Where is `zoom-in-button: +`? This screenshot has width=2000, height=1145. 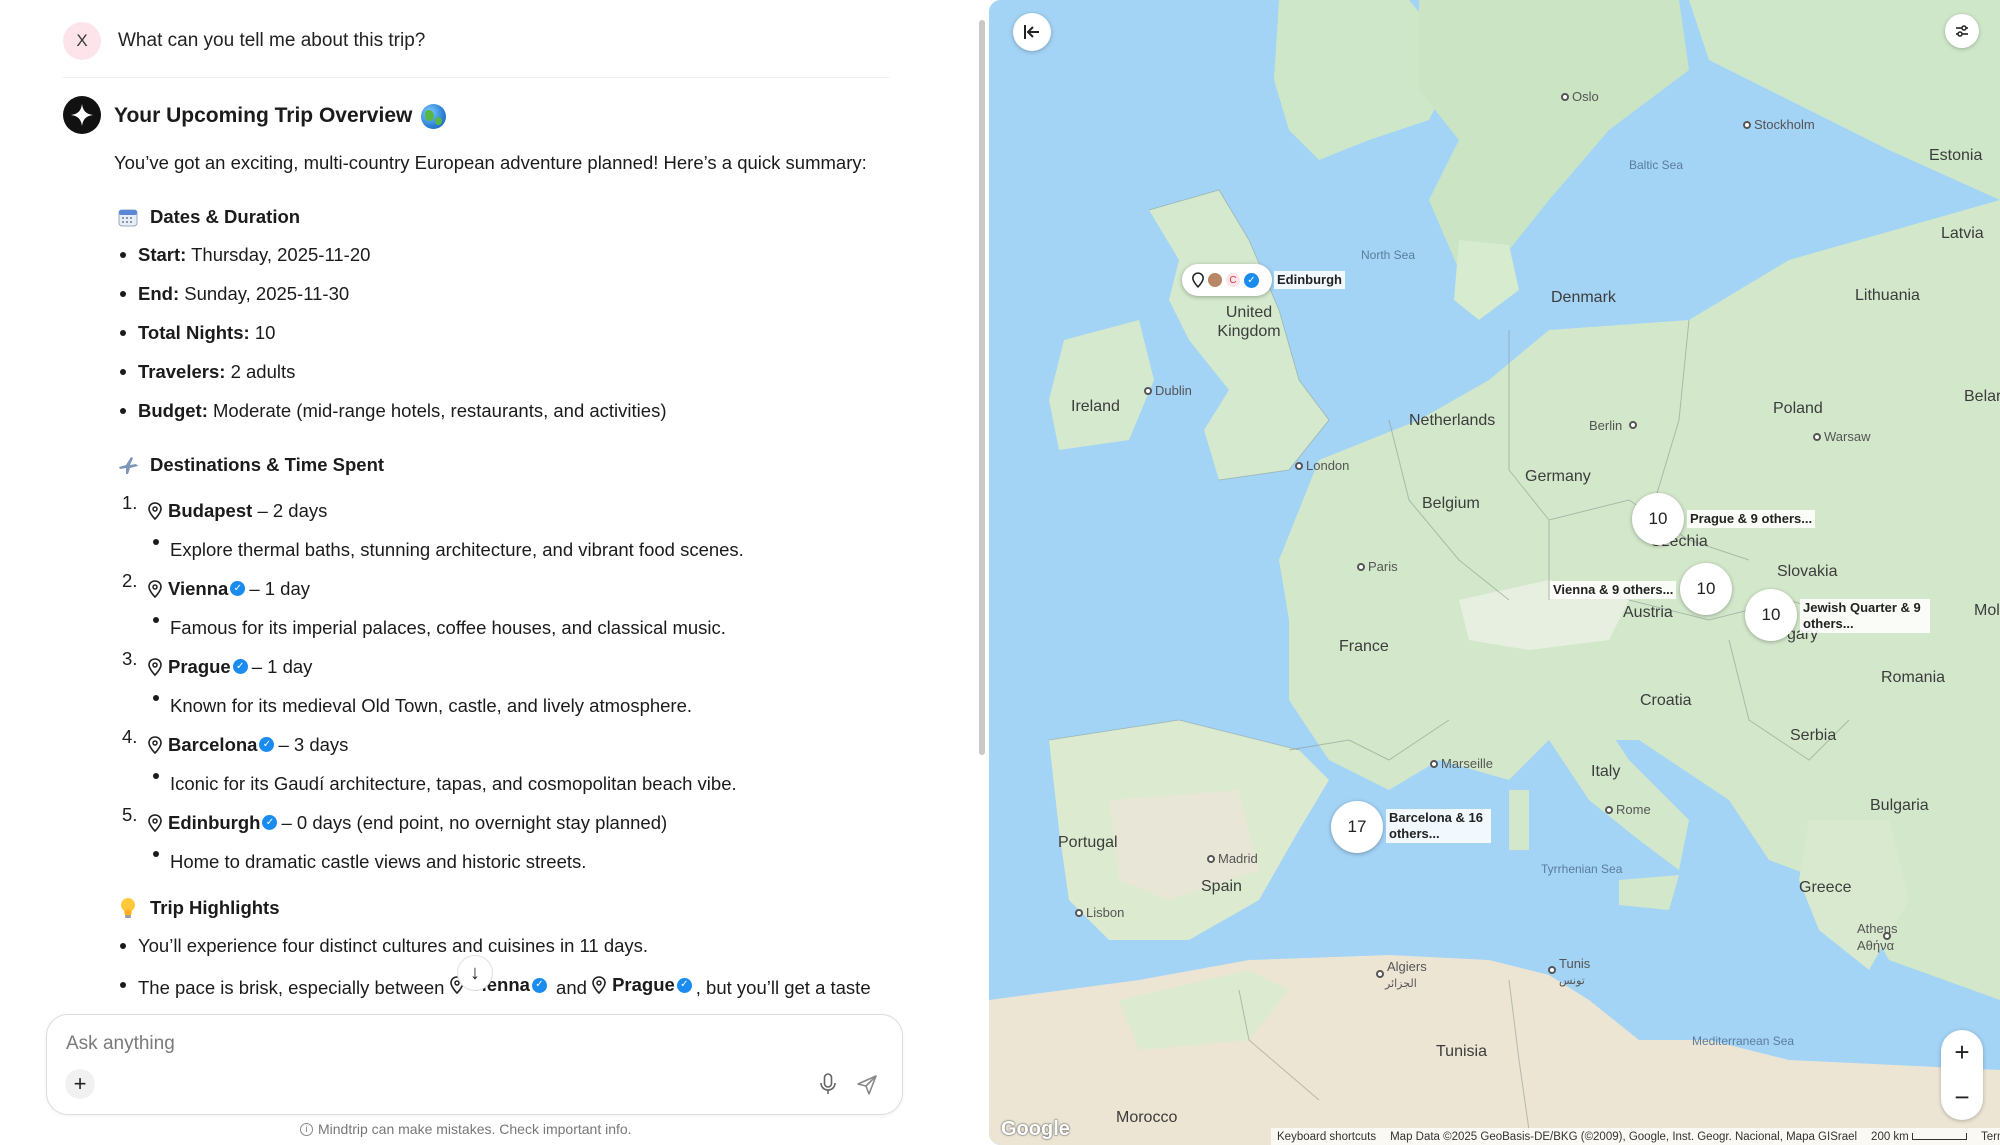 zoom-in-button: + is located at coordinates (1962, 1052).